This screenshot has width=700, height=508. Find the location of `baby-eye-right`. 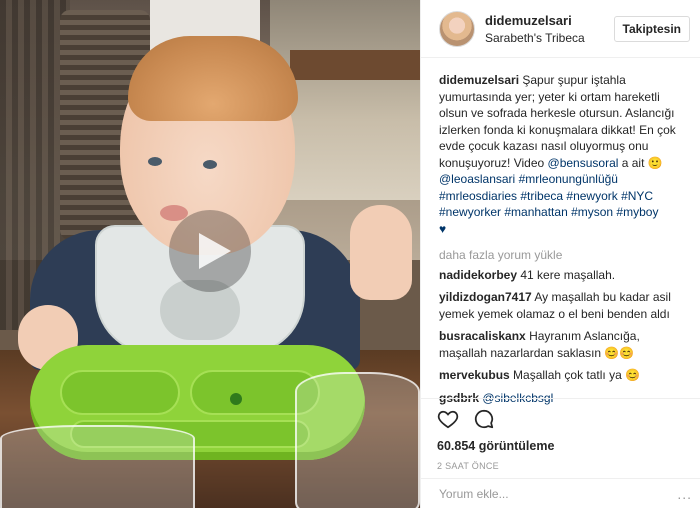

baby-eye-right is located at coordinates (210, 164).